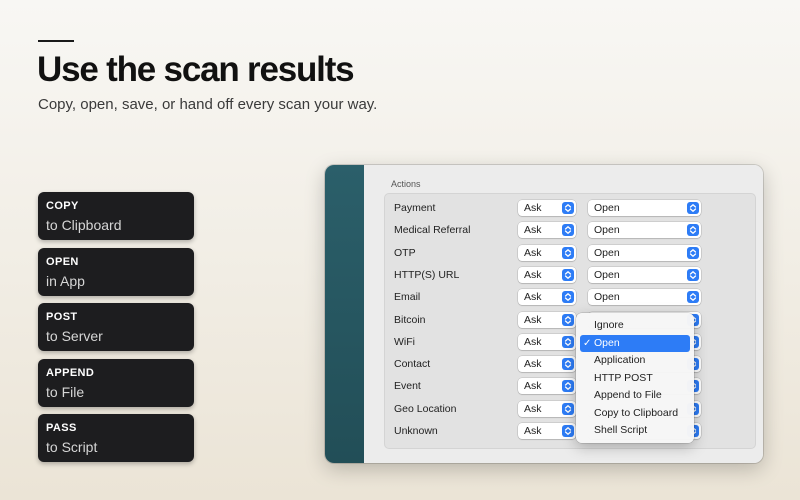 This screenshot has height=500, width=800. I want to click on card-subtitle: in App, so click(65, 280).